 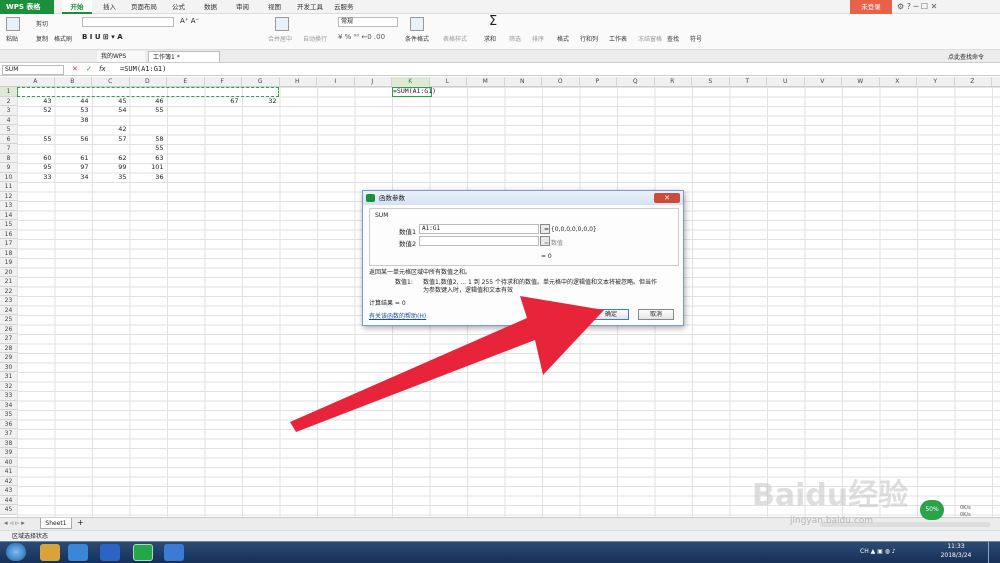 What do you see at coordinates (143, 552) in the screenshot?
I see `wps-spreadsheet-icon` at bounding box center [143, 552].